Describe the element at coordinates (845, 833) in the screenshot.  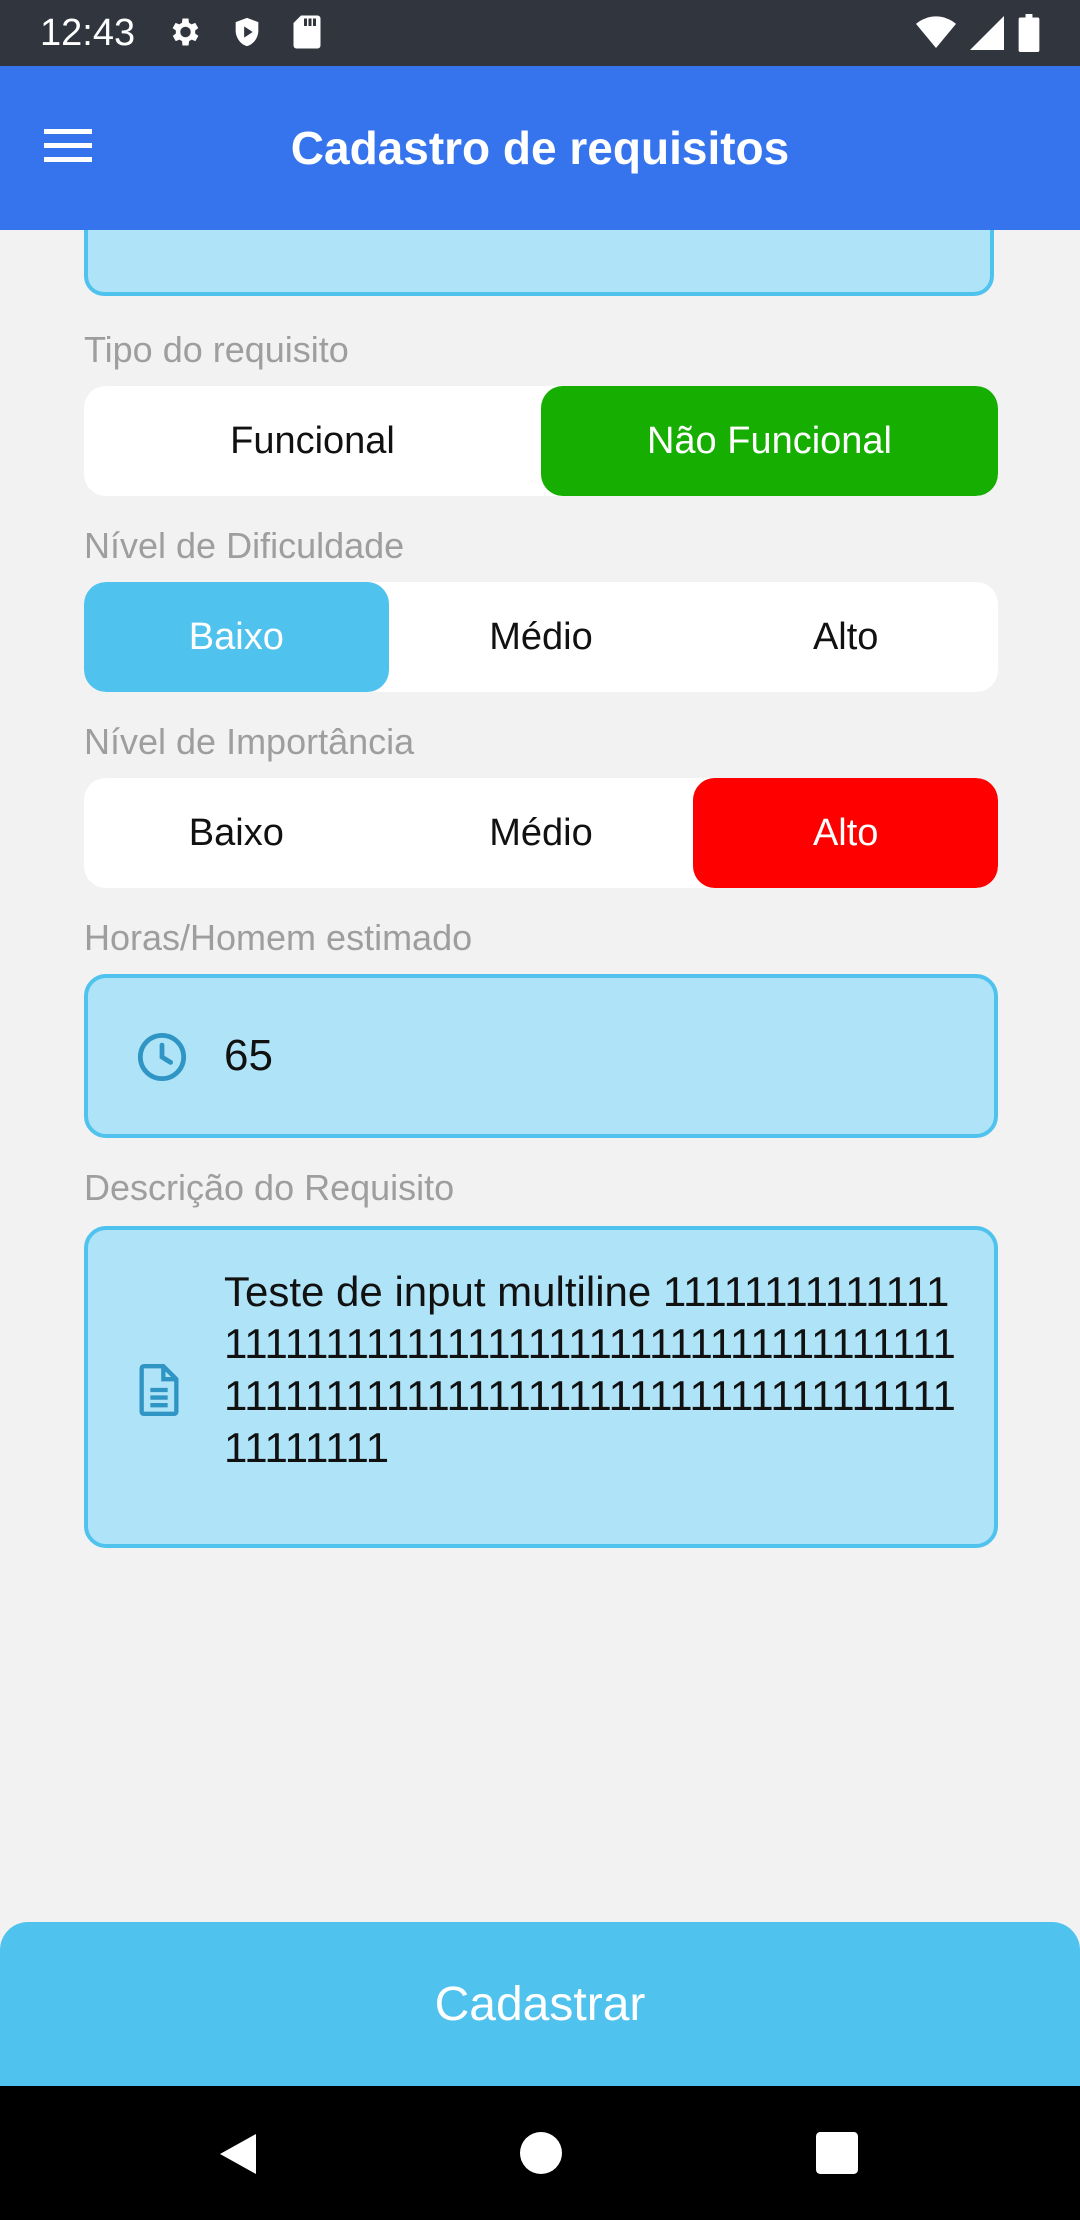
I see `importancia-option-alto: Alto` at that location.